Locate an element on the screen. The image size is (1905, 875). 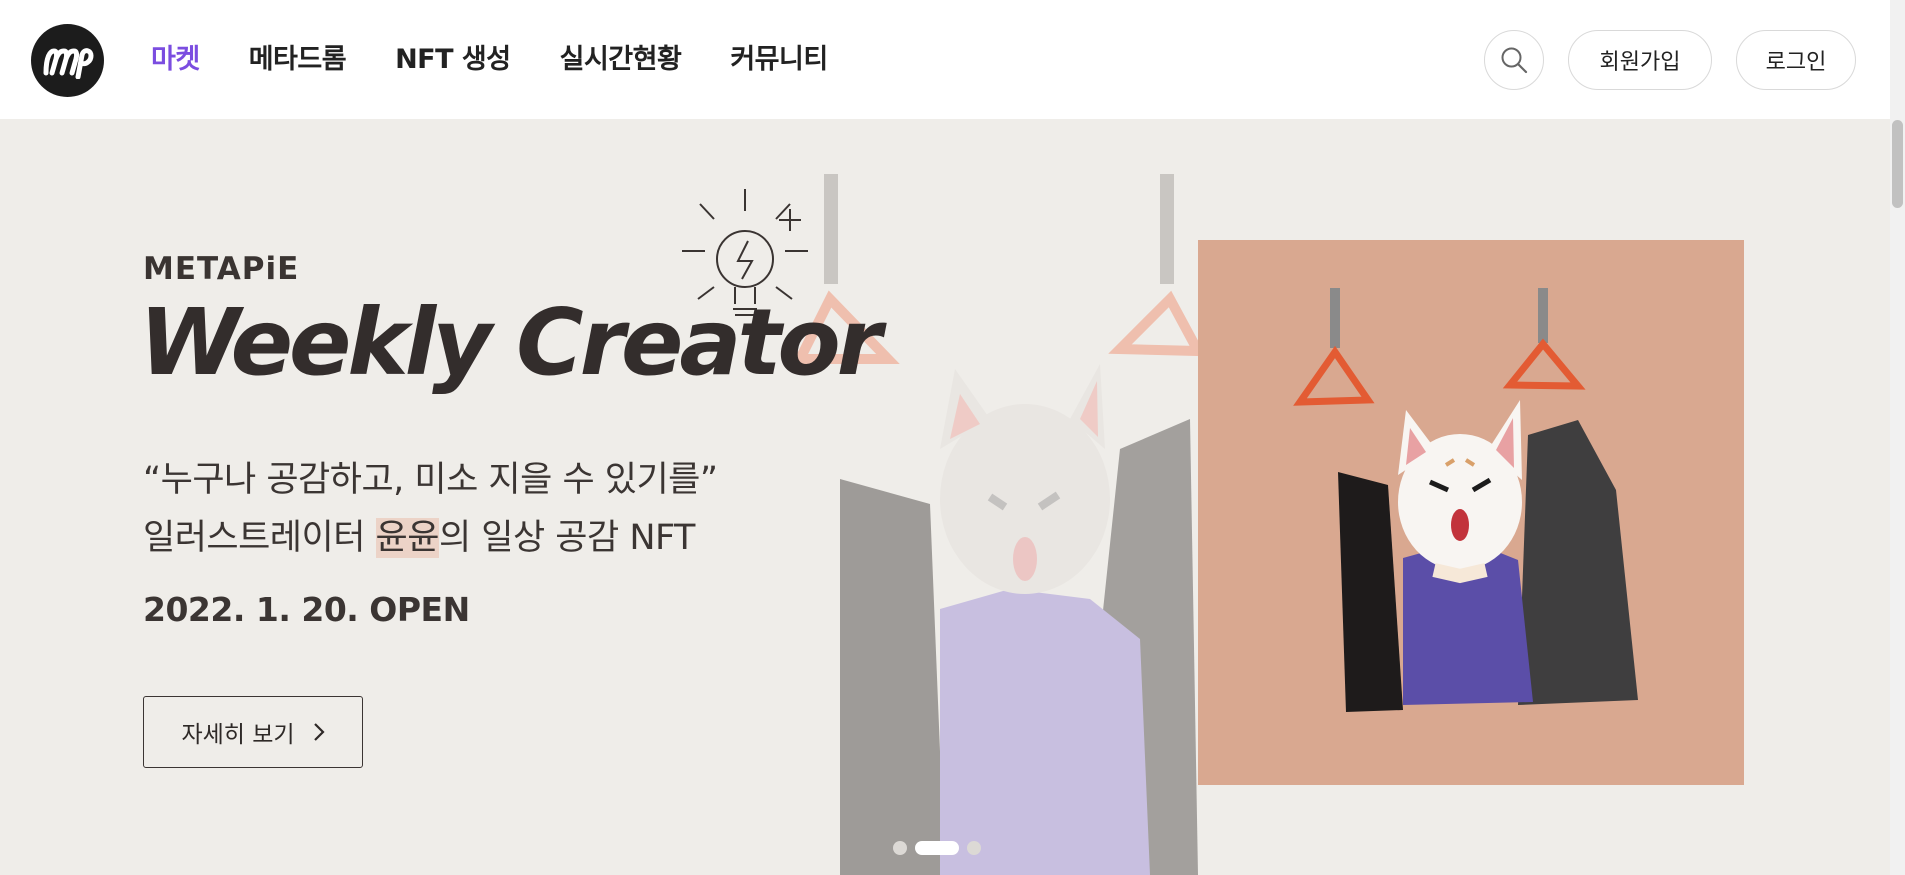
subtitle-prefix: 일러스트레이터 is located at coordinates (259, 538).